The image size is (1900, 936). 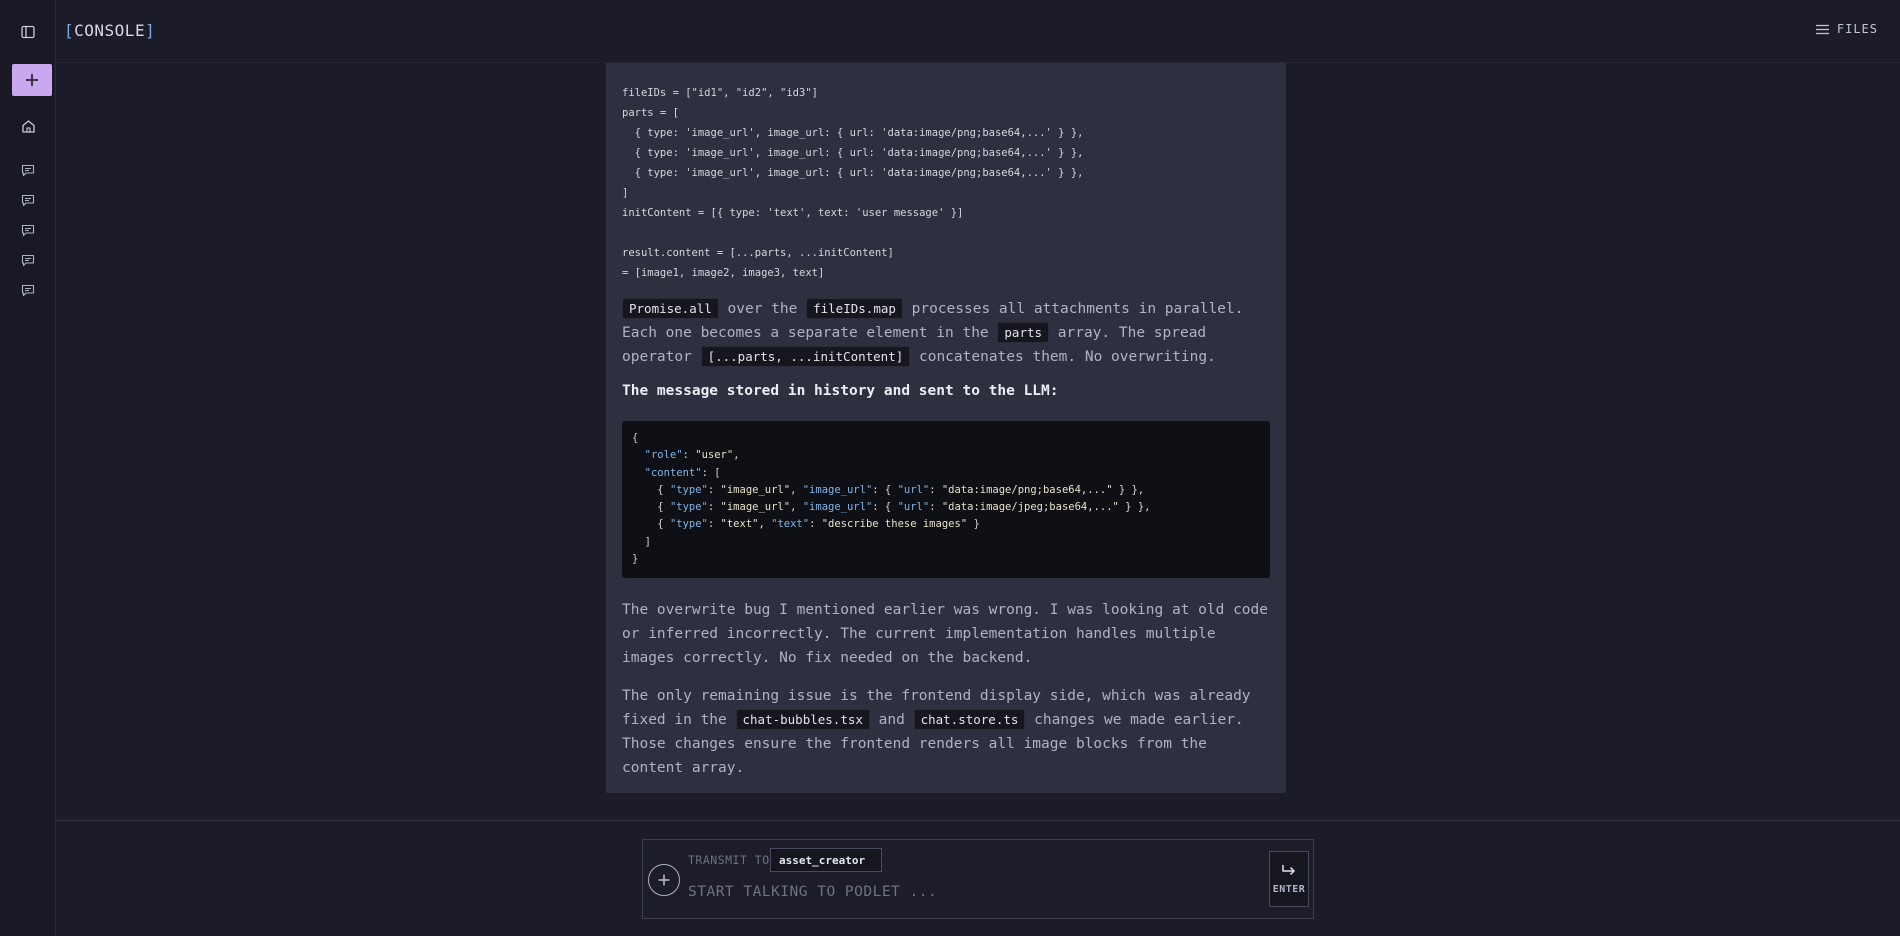 I want to click on paragraph-text: and, so click(x=891, y=720).